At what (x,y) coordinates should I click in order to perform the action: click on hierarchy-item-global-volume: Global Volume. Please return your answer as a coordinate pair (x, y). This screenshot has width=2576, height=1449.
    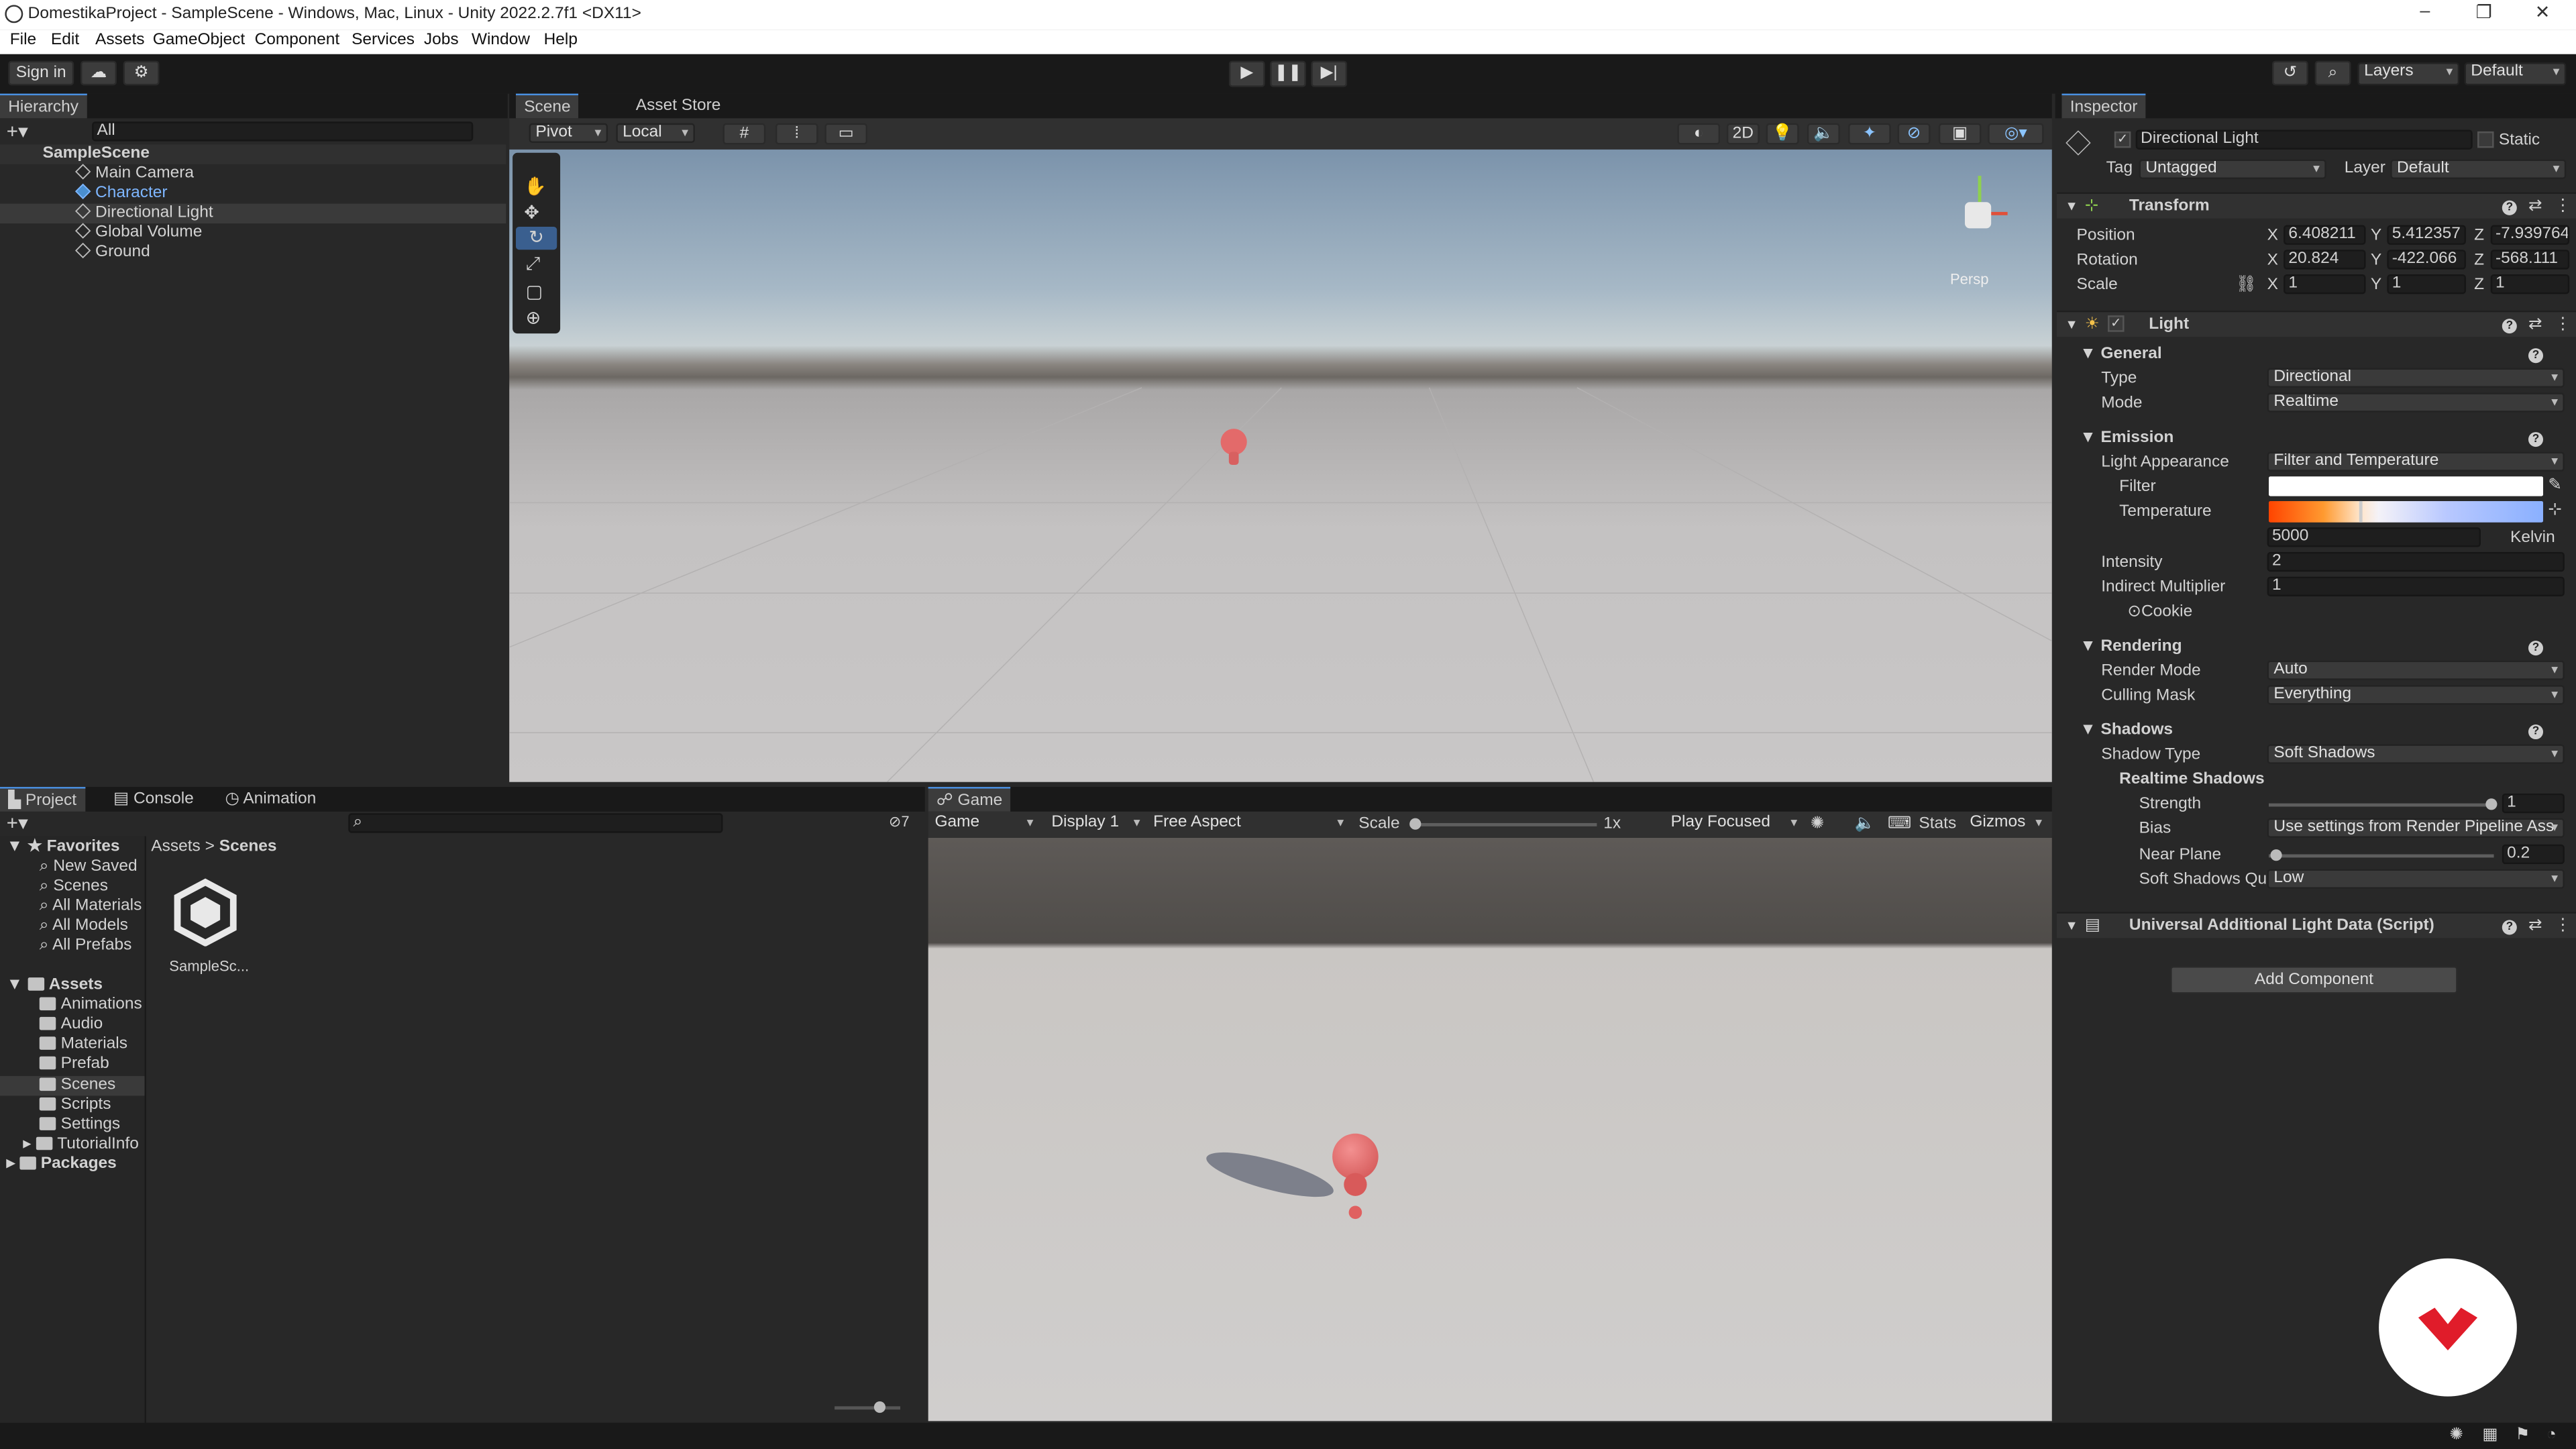
    Looking at the image, I should click on (253, 233).